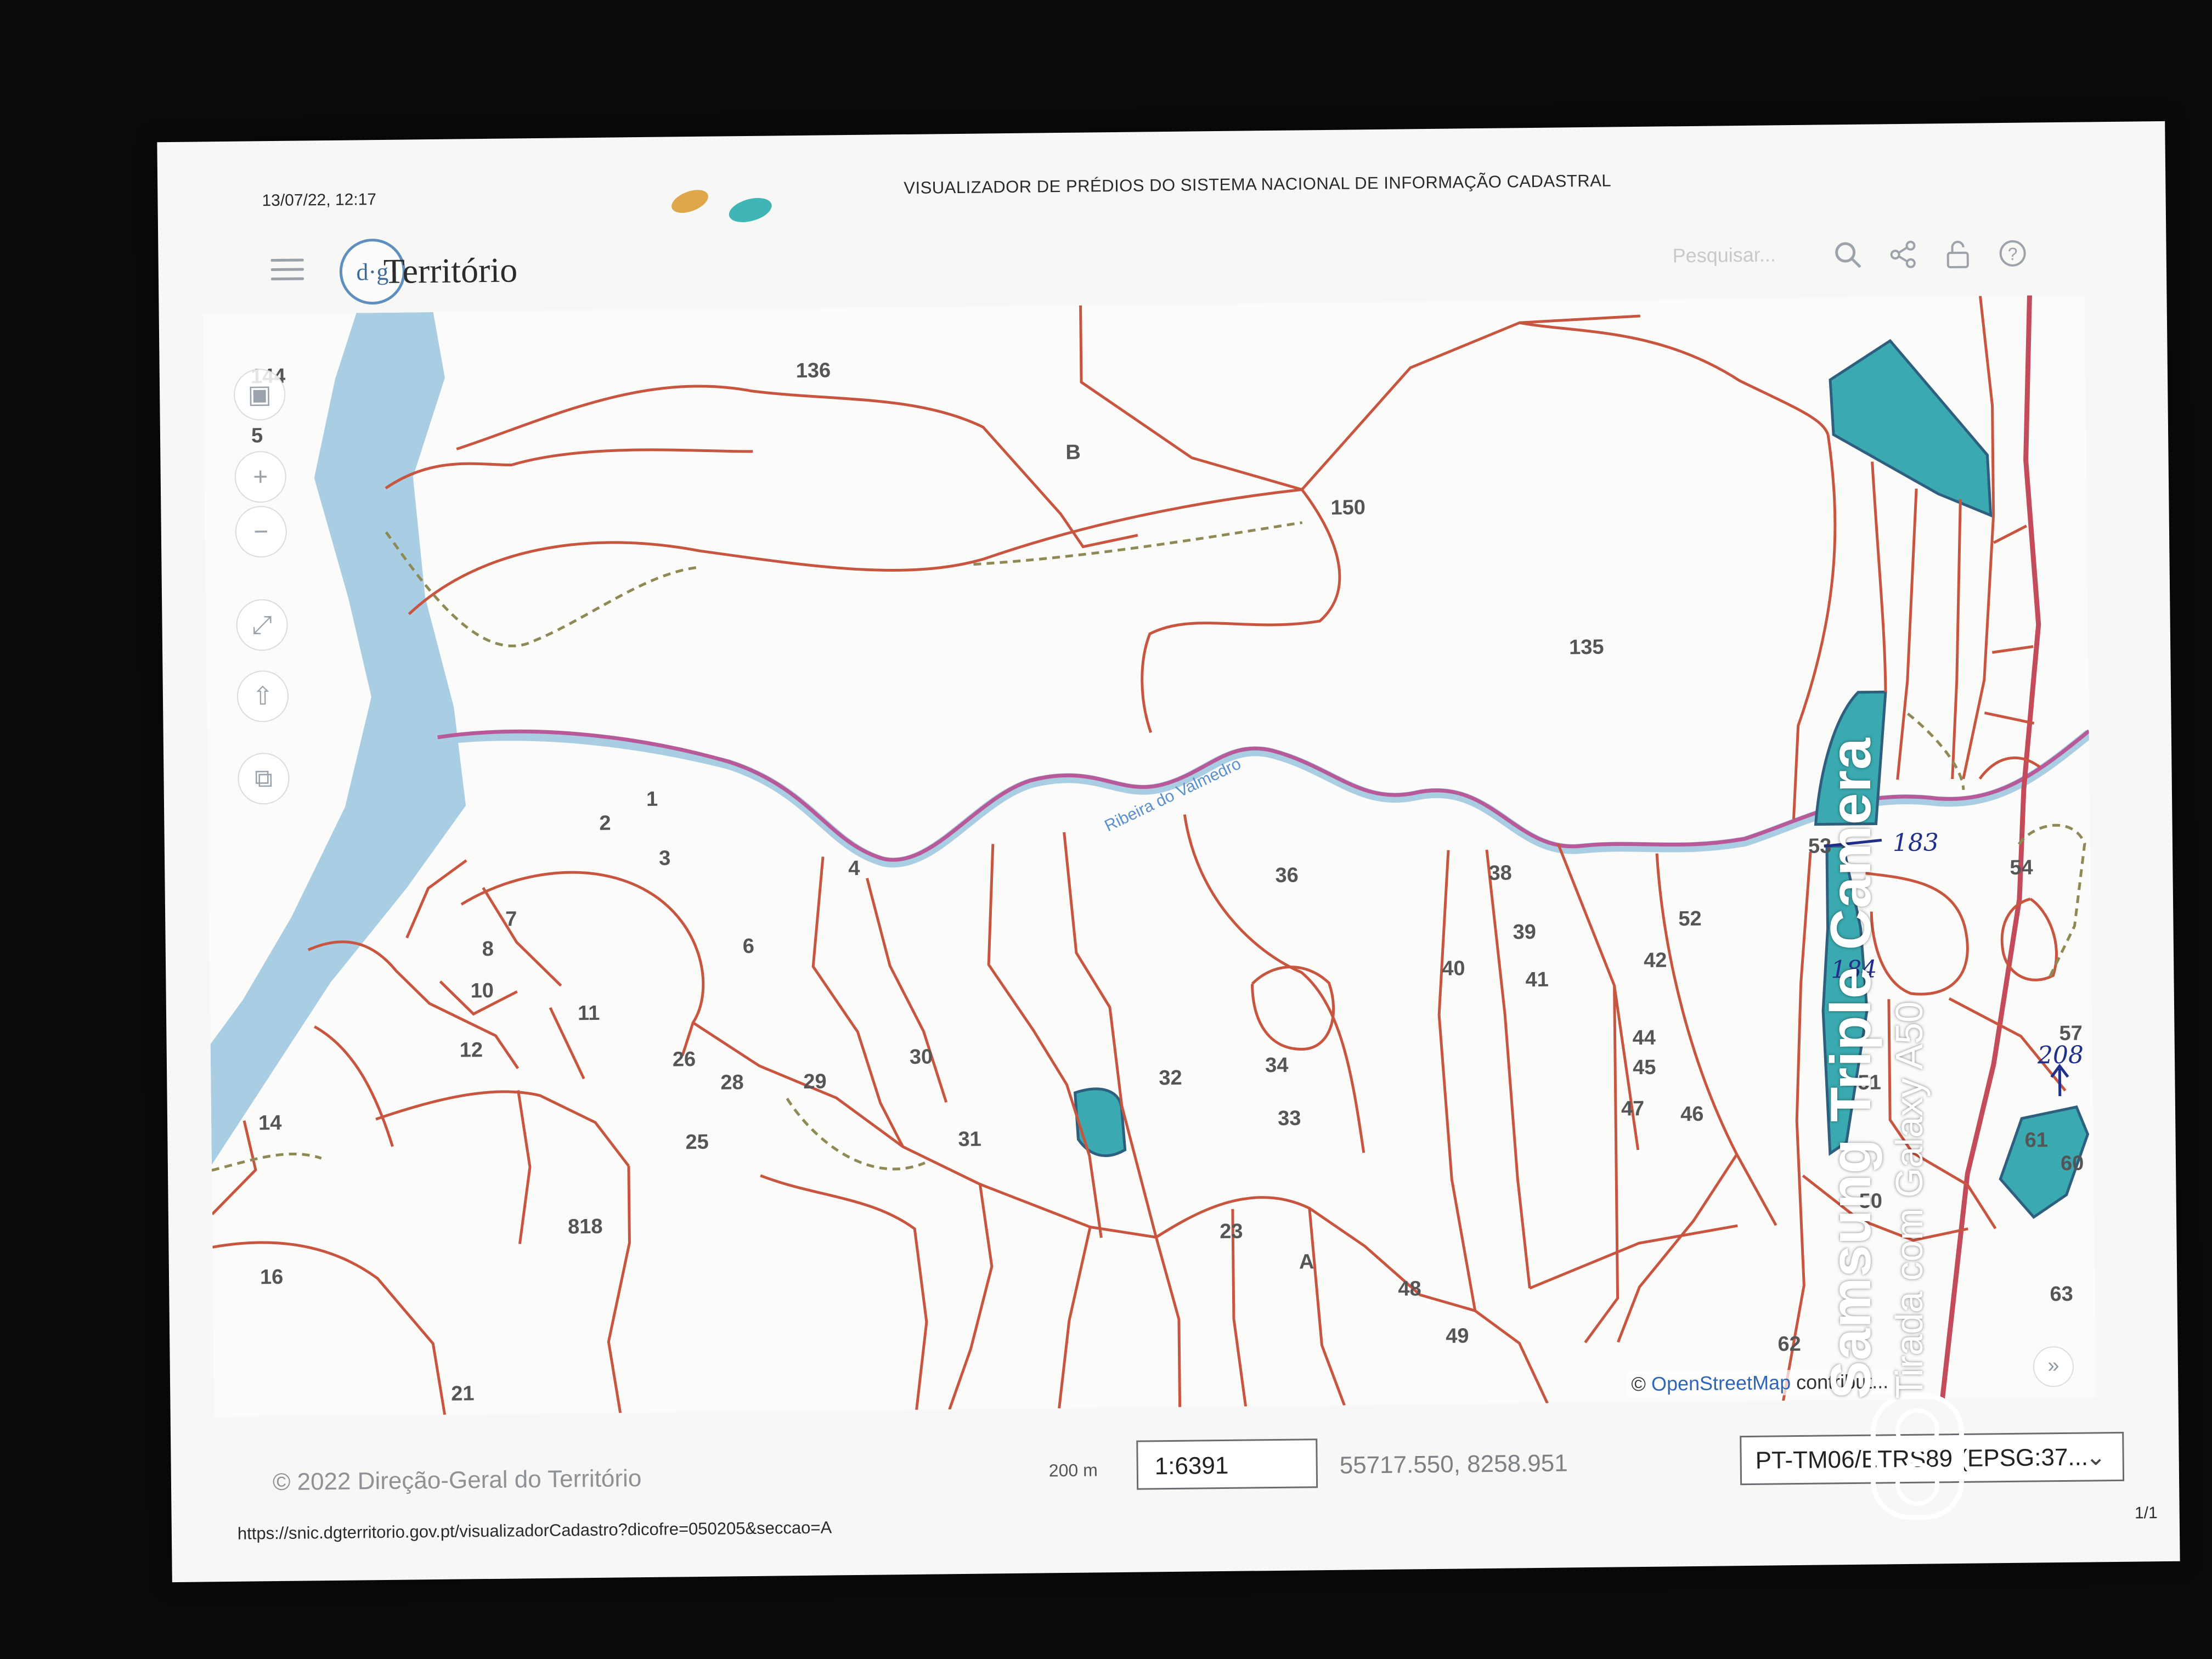 Image resolution: width=2212 pixels, height=1659 pixels. Describe the element at coordinates (1227, 1464) in the screenshot. I see `scale-input: 1:6391` at that location.